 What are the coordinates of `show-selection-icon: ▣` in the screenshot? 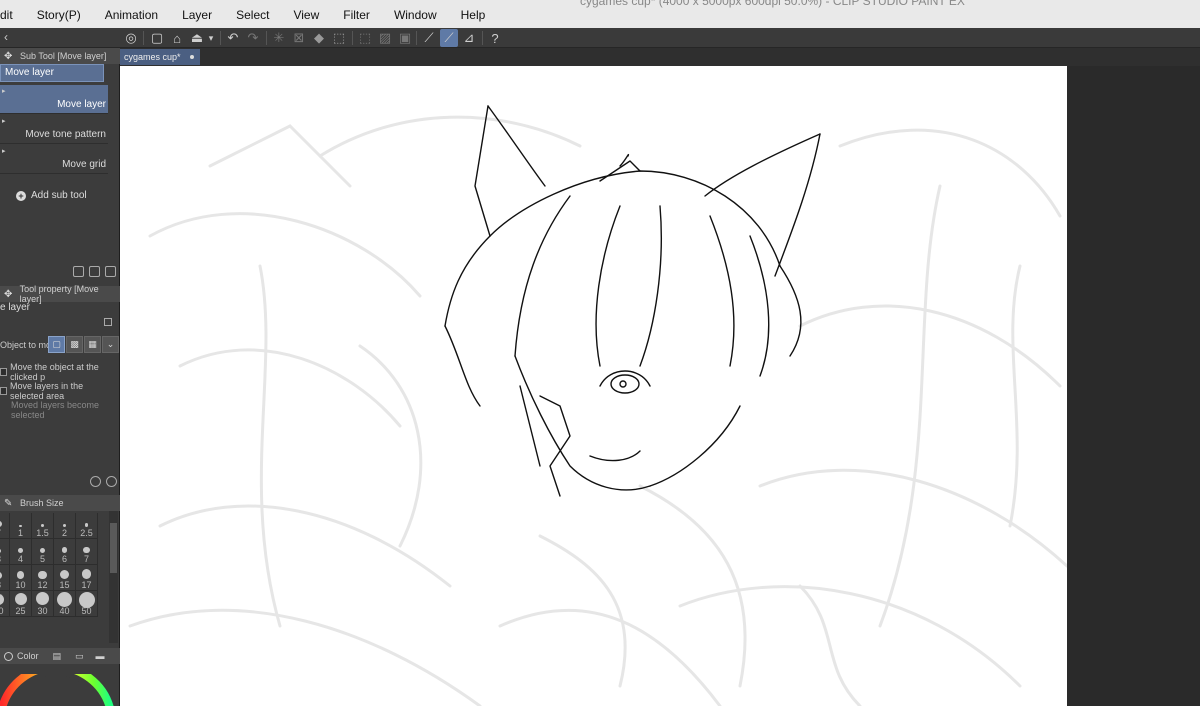 It's located at (405, 38).